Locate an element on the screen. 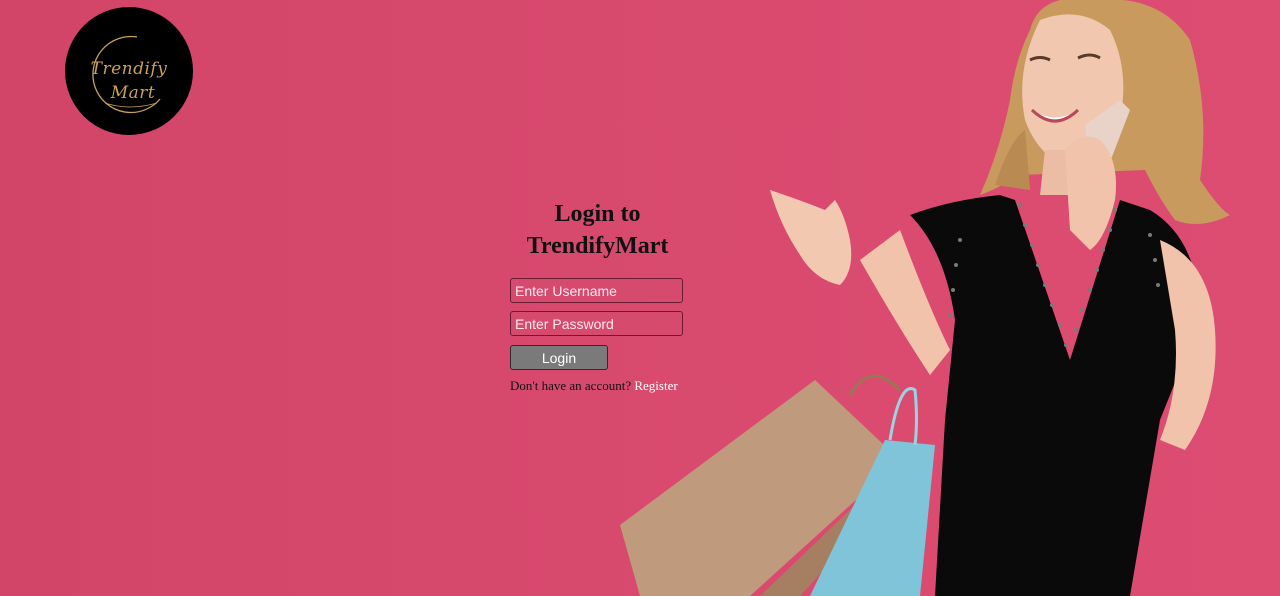 This screenshot has width=1280, height=596. no-account-text: Don't have an account? is located at coordinates (571, 385).